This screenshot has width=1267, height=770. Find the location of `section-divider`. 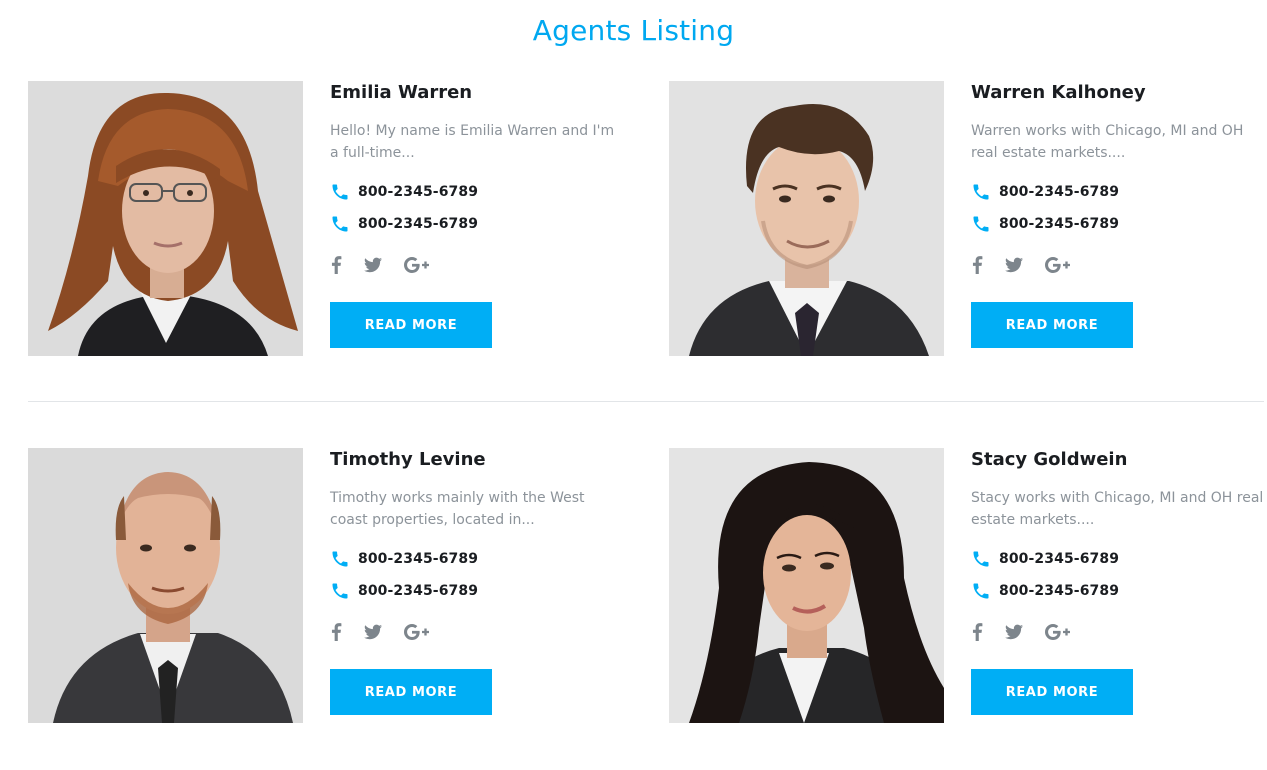

section-divider is located at coordinates (646, 401).